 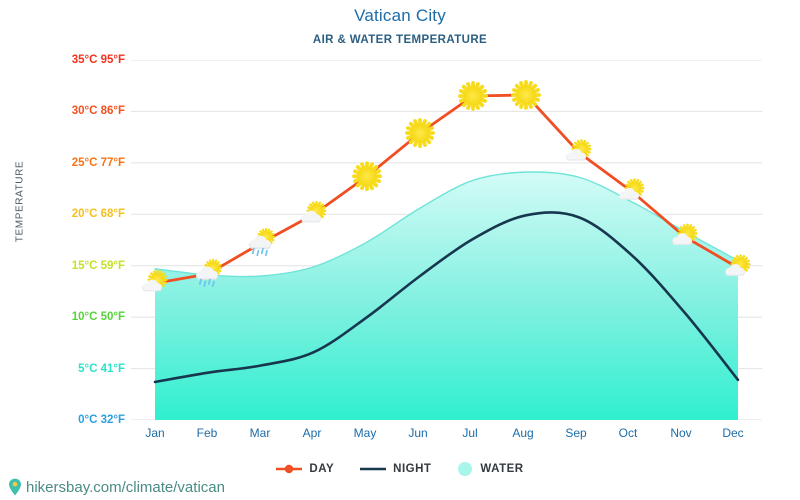 What do you see at coordinates (289, 469) in the screenshot?
I see `day-legend-swatch-icon` at bounding box center [289, 469].